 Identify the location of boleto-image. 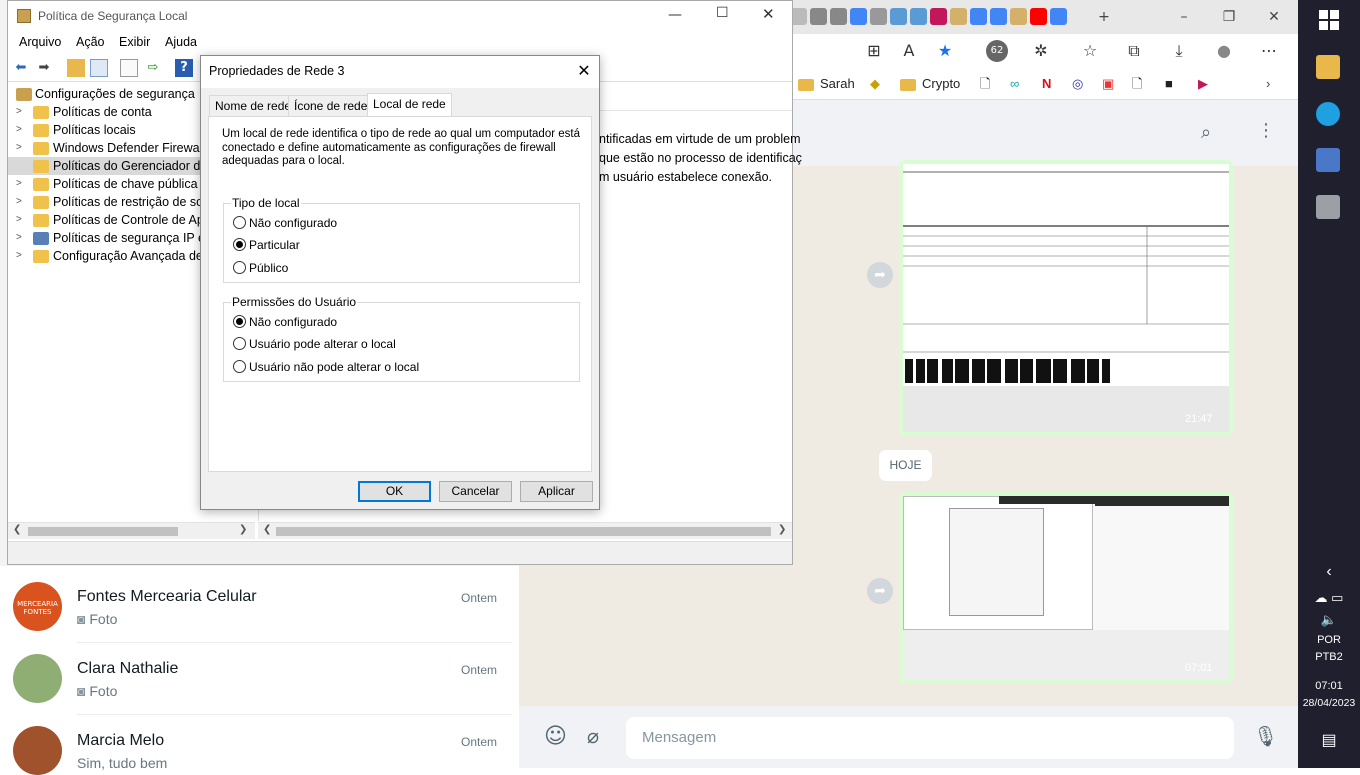
(1066, 298).